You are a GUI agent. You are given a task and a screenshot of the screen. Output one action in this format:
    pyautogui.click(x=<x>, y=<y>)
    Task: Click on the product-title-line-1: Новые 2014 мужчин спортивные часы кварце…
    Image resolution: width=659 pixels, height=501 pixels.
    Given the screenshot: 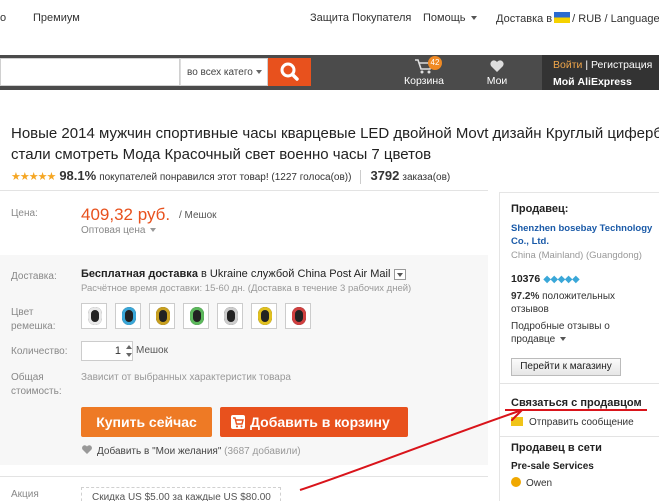 What is the action you would take?
    pyautogui.click(x=335, y=133)
    